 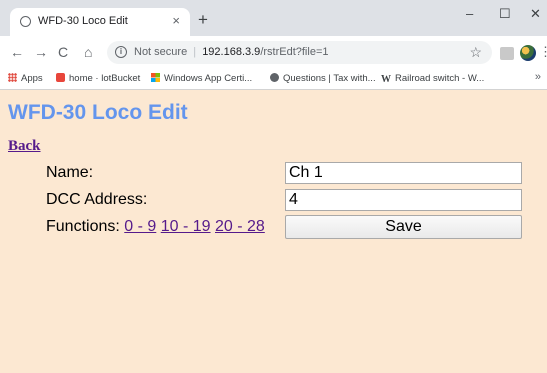 What do you see at coordinates (507, 53) in the screenshot?
I see `extension-icon` at bounding box center [507, 53].